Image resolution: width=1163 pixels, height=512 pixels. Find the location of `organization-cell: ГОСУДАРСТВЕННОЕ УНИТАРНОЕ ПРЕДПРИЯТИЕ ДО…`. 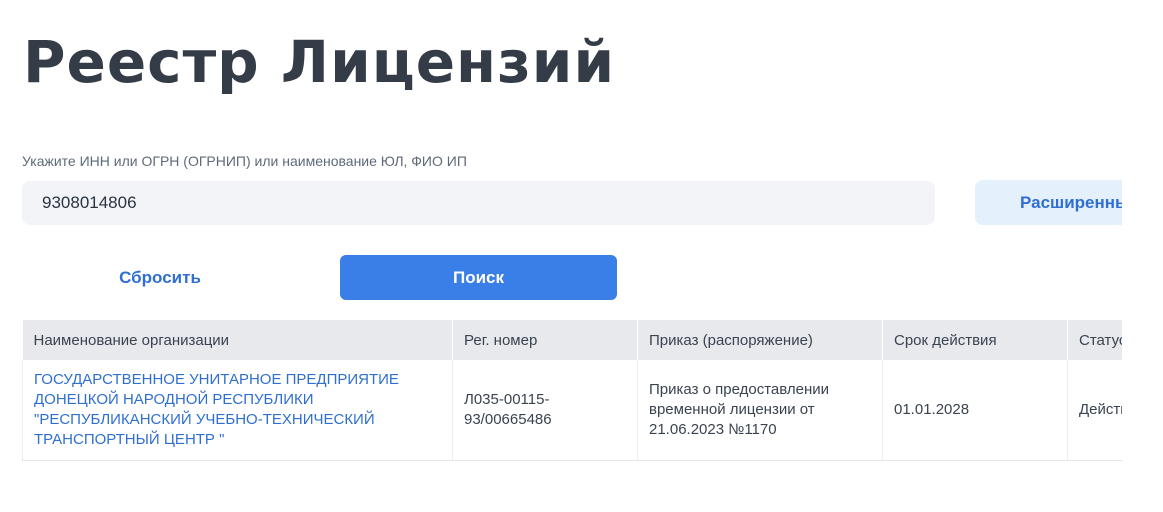

organization-cell: ГОСУДАРСТВЕННОЕ УНИТАРНОЕ ПРЕДПРИЯТИЕ ДО… is located at coordinates (237, 410).